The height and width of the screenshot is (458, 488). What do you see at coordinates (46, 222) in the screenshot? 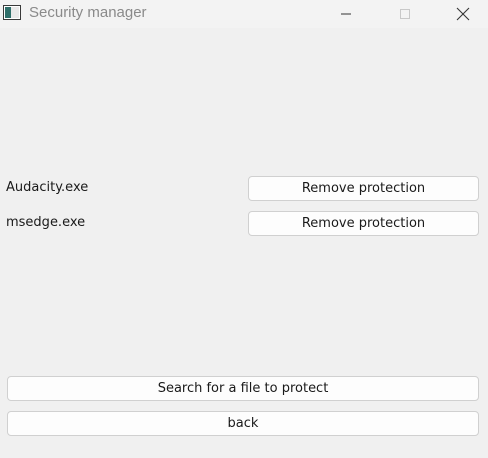
I see `protected-file-name: msedge.exe` at bounding box center [46, 222].